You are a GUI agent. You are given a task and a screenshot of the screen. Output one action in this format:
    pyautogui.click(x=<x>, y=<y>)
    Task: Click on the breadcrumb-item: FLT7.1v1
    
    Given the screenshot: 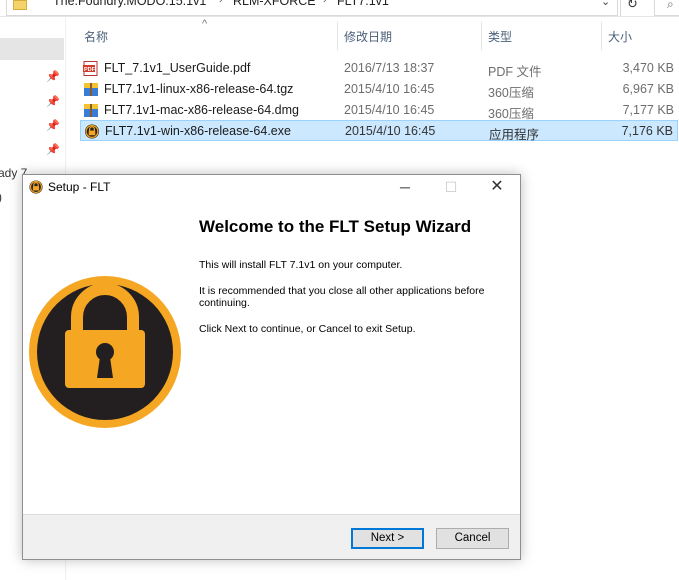 What is the action you would take?
    pyautogui.click(x=363, y=4)
    